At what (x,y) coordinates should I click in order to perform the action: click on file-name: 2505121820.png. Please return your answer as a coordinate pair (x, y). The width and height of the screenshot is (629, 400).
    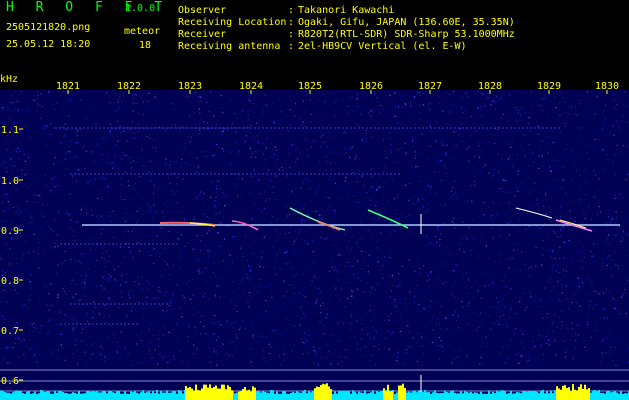
    Looking at the image, I should click on (48, 27).